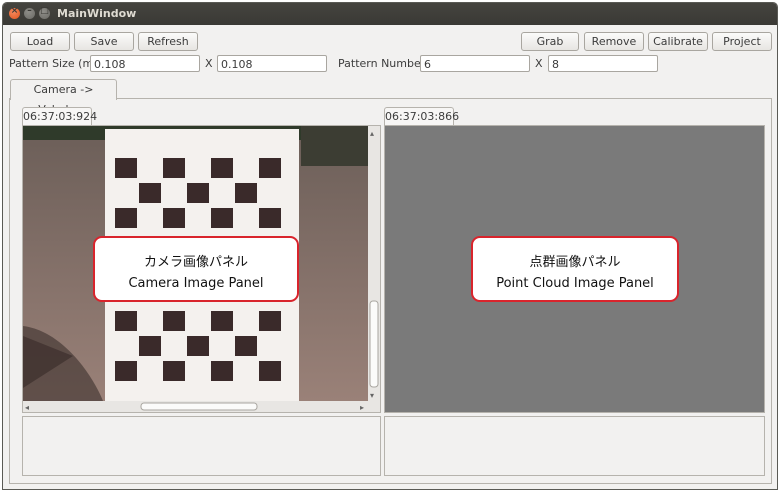 This screenshot has height=491, width=780. I want to click on pattern-size-y-input: 0.108, so click(272, 63).